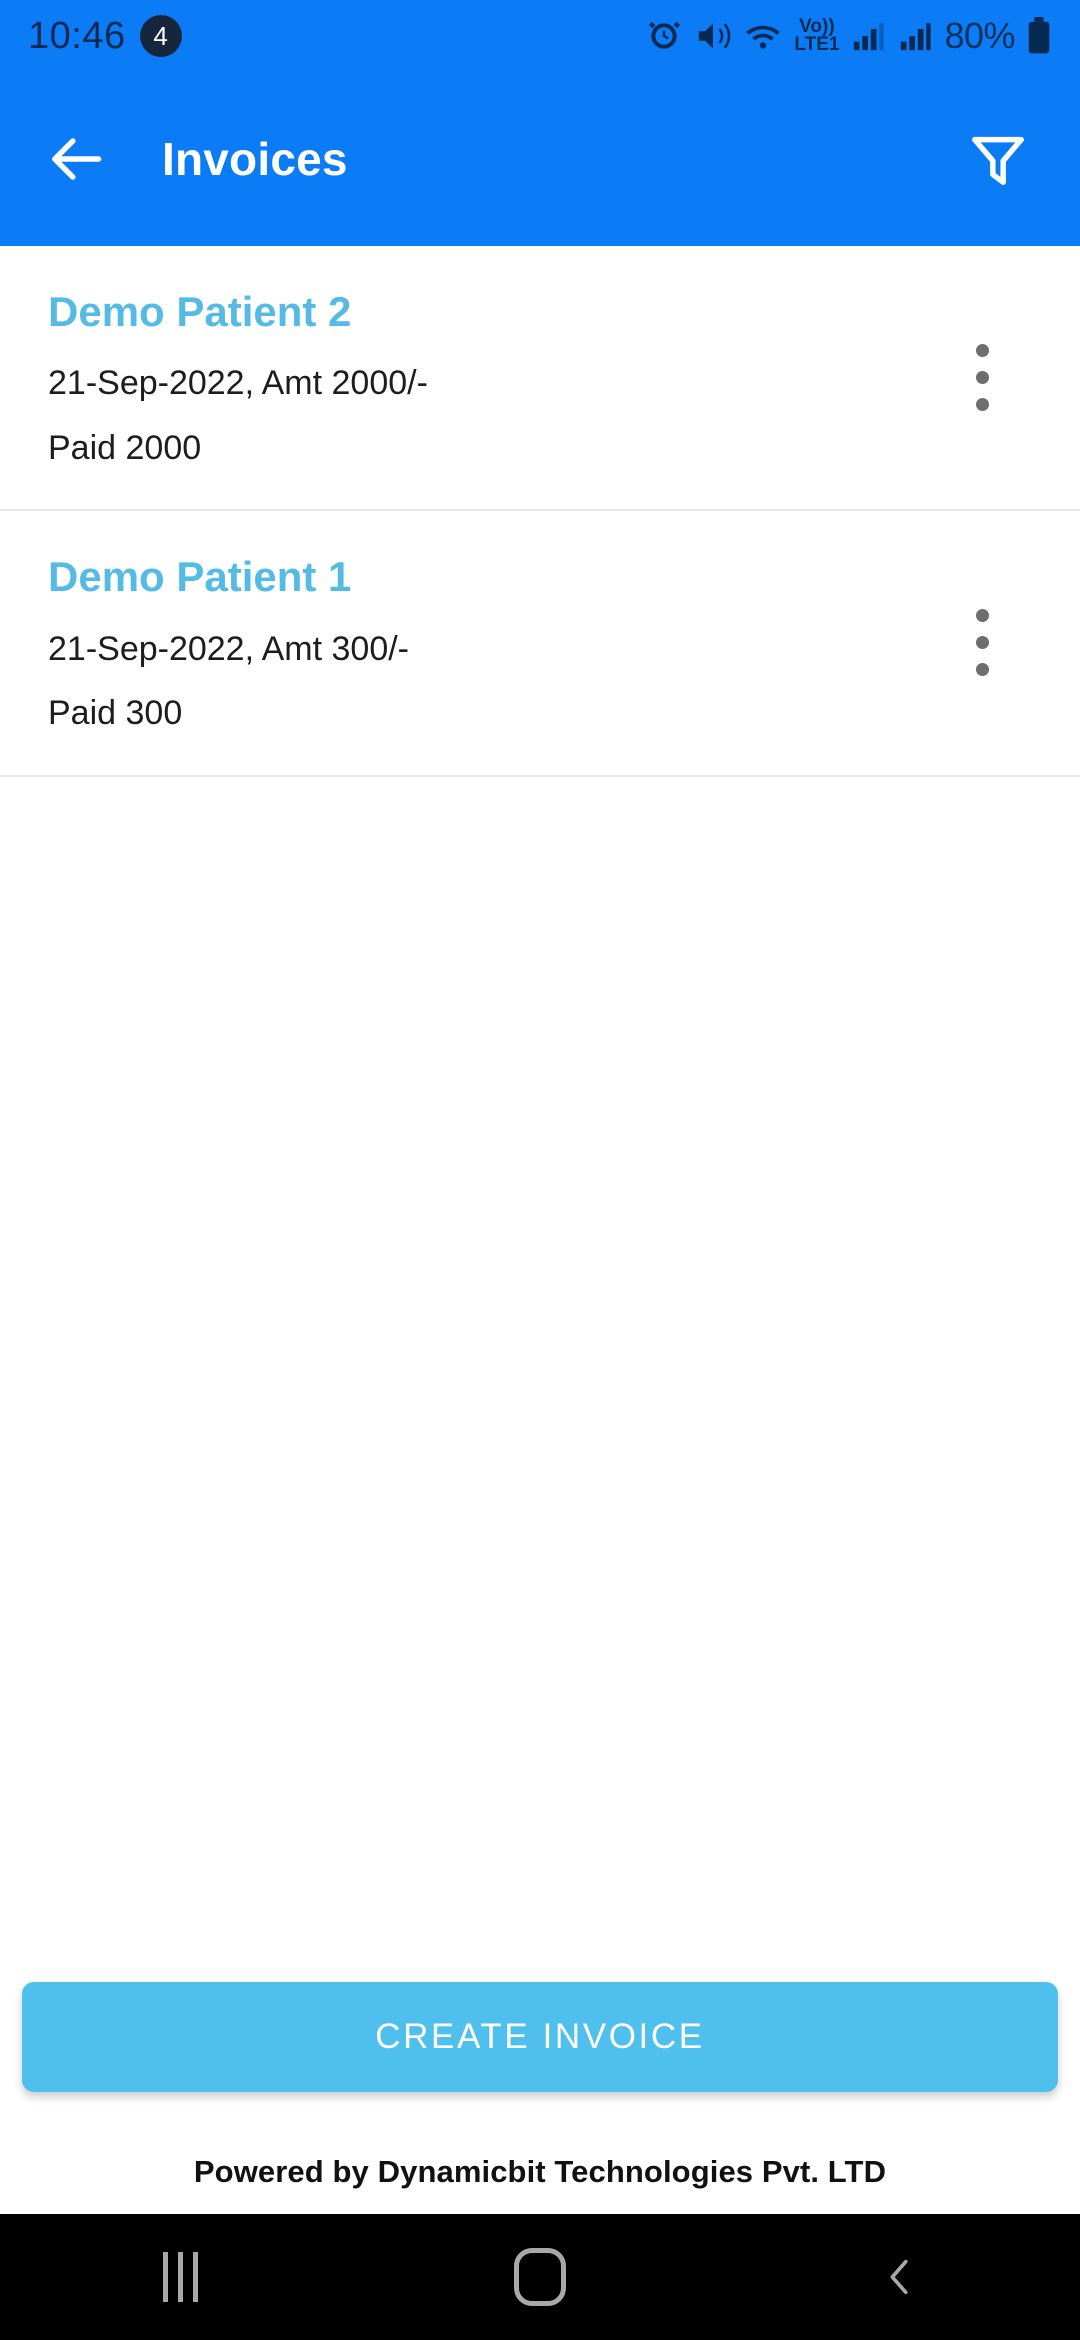  I want to click on invoice-date-amount: 21-Sep-2022, Amt 2000/-, so click(238, 383).